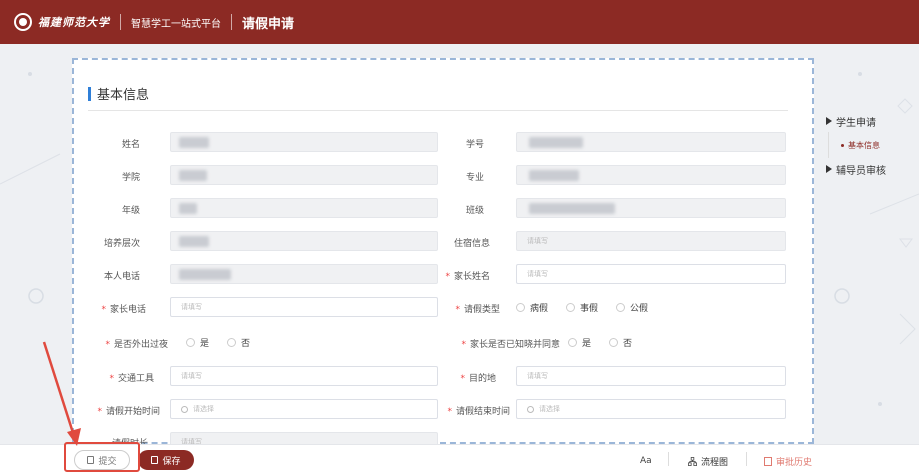 The image size is (919, 473). I want to click on phone-field, so click(304, 274).